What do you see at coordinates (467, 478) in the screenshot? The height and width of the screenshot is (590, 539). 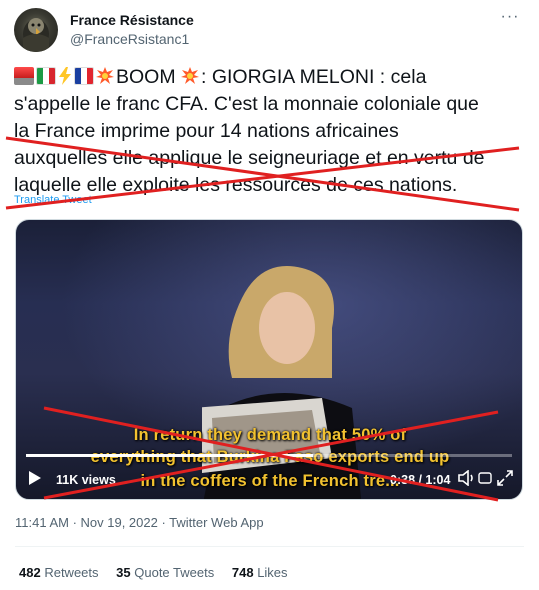 I see `volume-icon` at bounding box center [467, 478].